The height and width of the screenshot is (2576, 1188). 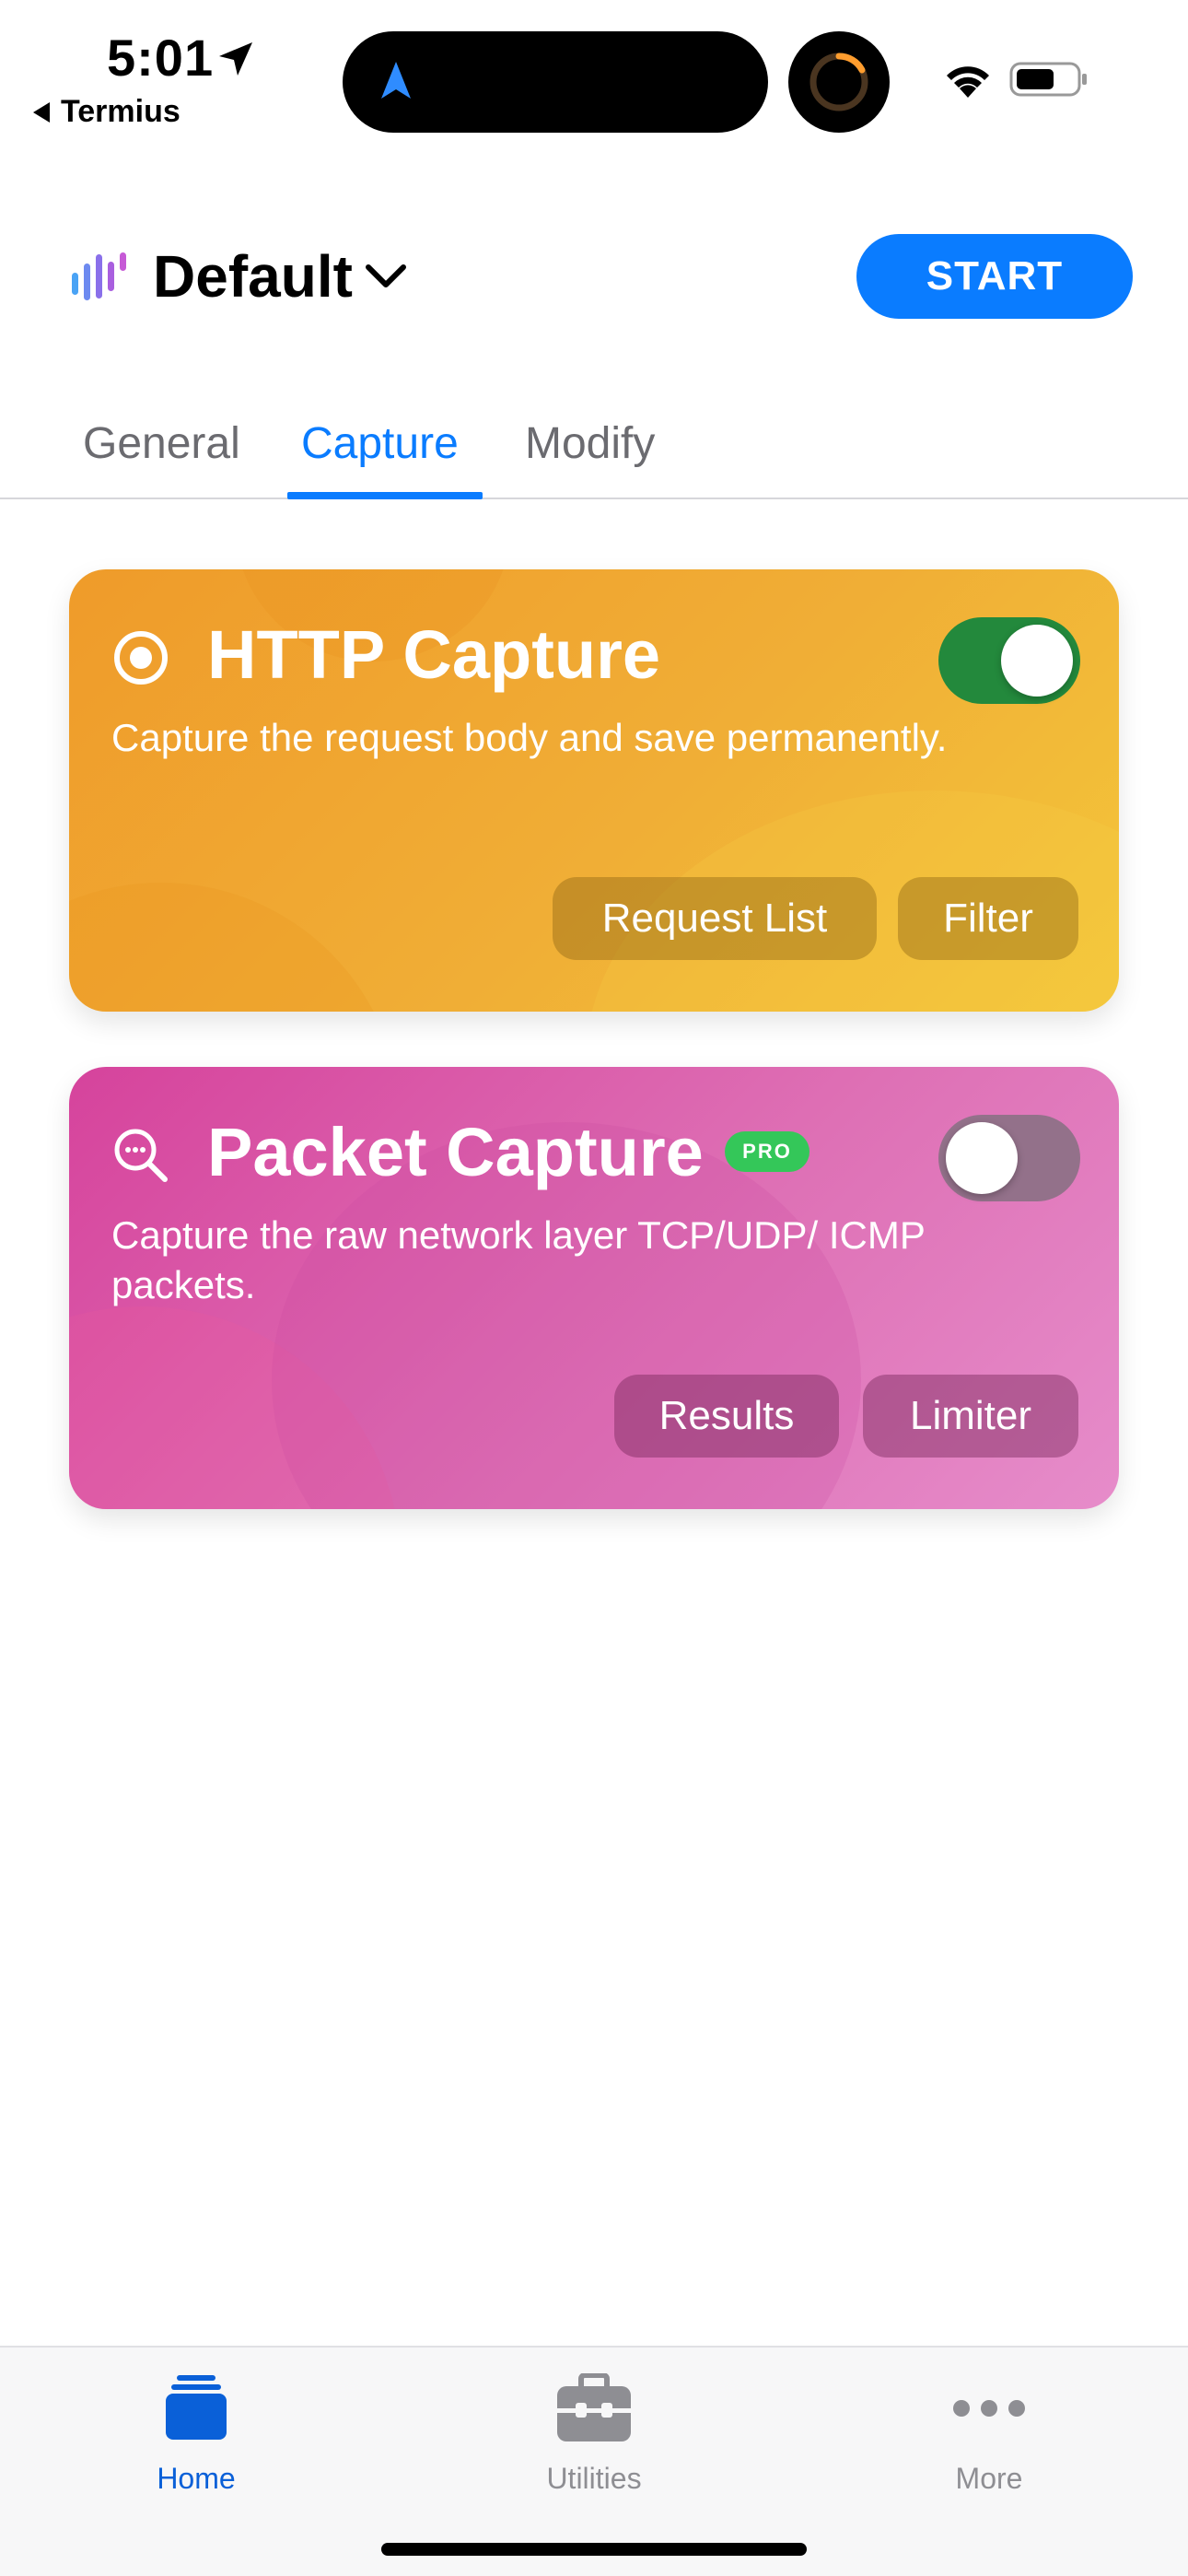 What do you see at coordinates (121, 111) in the screenshot?
I see `back-app-label: Termius` at bounding box center [121, 111].